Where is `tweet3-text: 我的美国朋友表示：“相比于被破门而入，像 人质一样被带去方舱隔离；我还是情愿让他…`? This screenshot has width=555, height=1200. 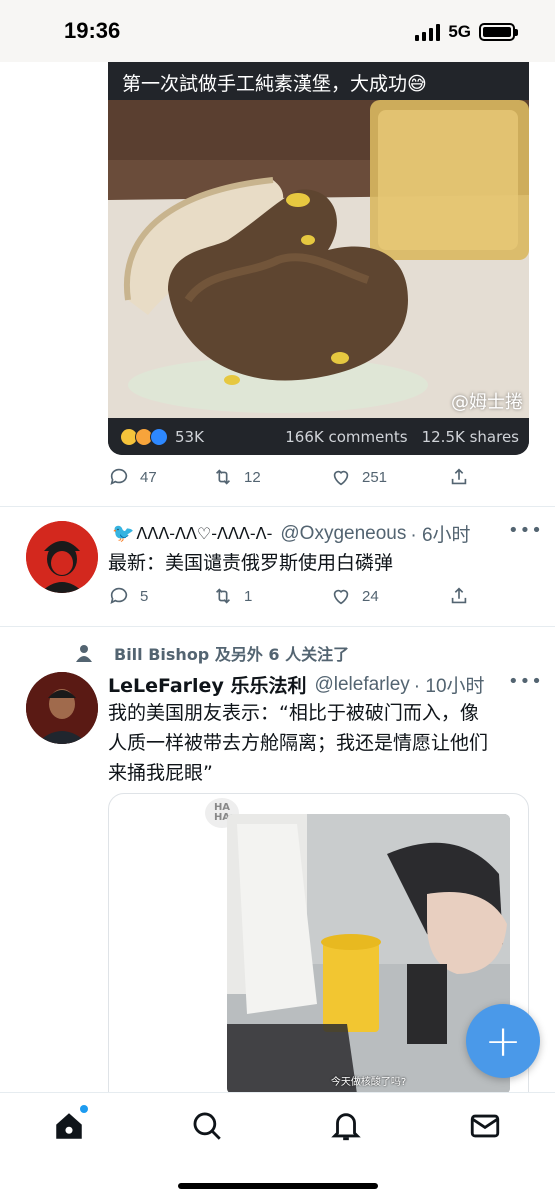 tweet3-text: 我的美国朋友表示：“相比于被破门而入，像 人质一样被带去方舱隔离；我还是情愿让他… is located at coordinates (298, 743).